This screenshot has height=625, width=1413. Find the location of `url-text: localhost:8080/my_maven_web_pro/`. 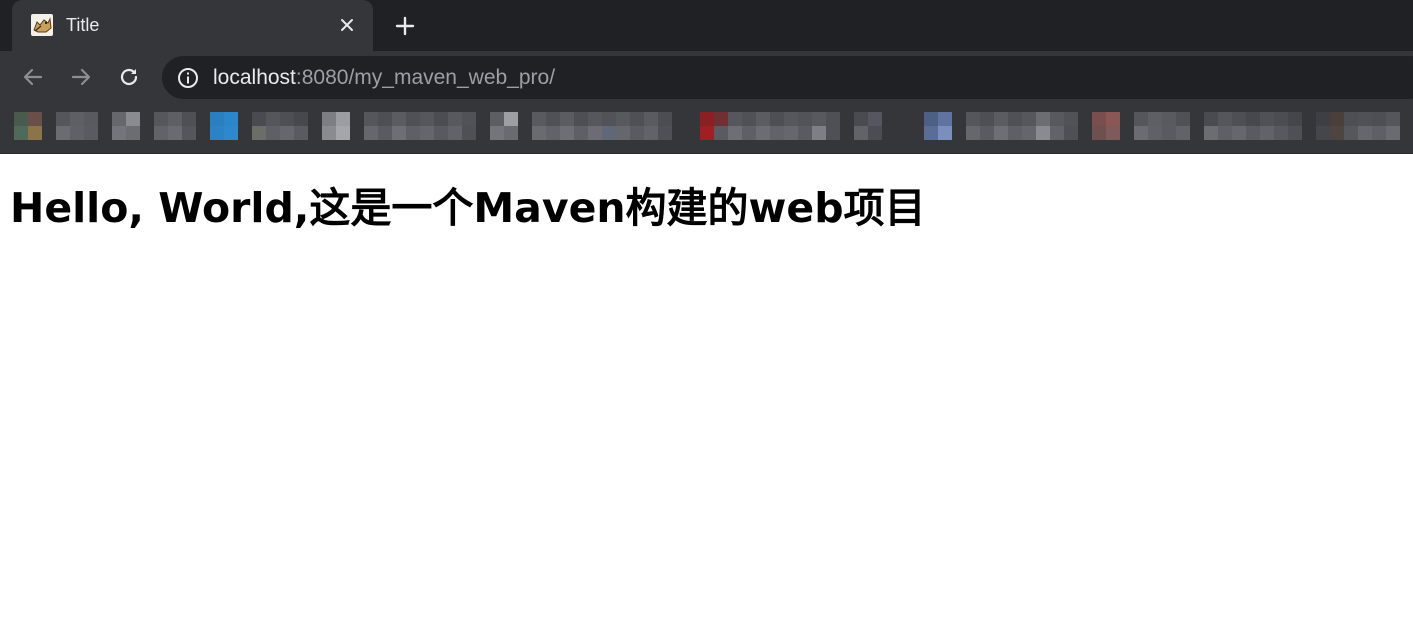

url-text: localhost:8080/my_maven_web_pro/ is located at coordinates (384, 78).